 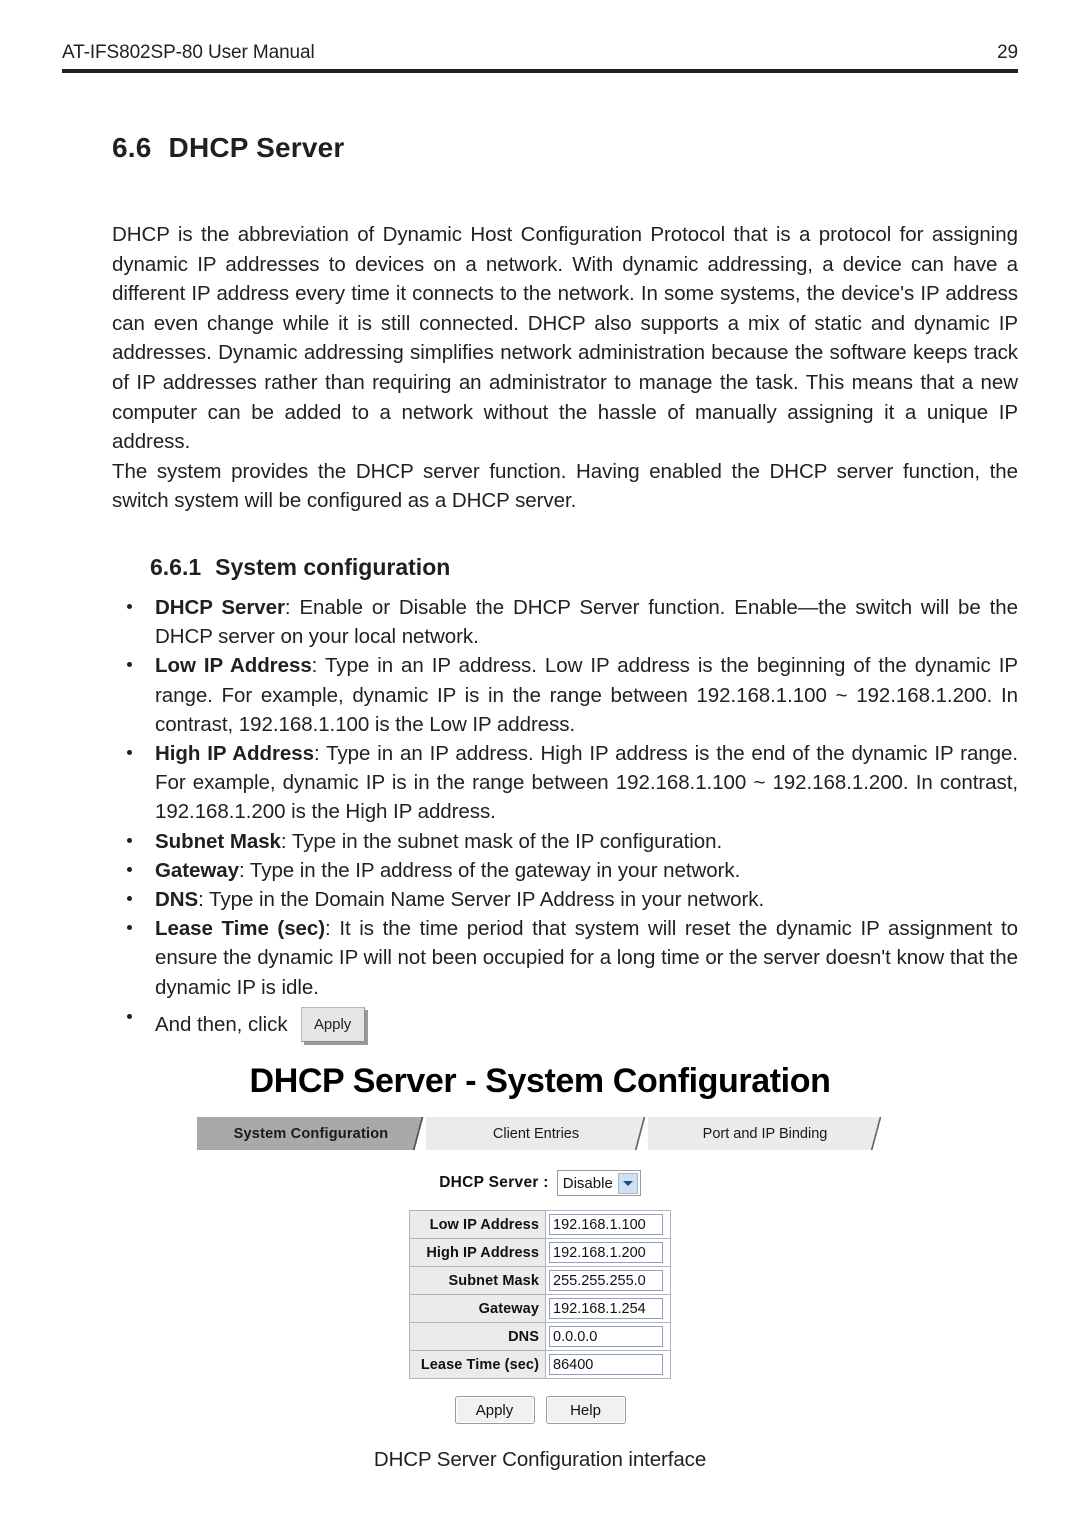 I want to click on subsection-number: 6.6.1, so click(x=176, y=566).